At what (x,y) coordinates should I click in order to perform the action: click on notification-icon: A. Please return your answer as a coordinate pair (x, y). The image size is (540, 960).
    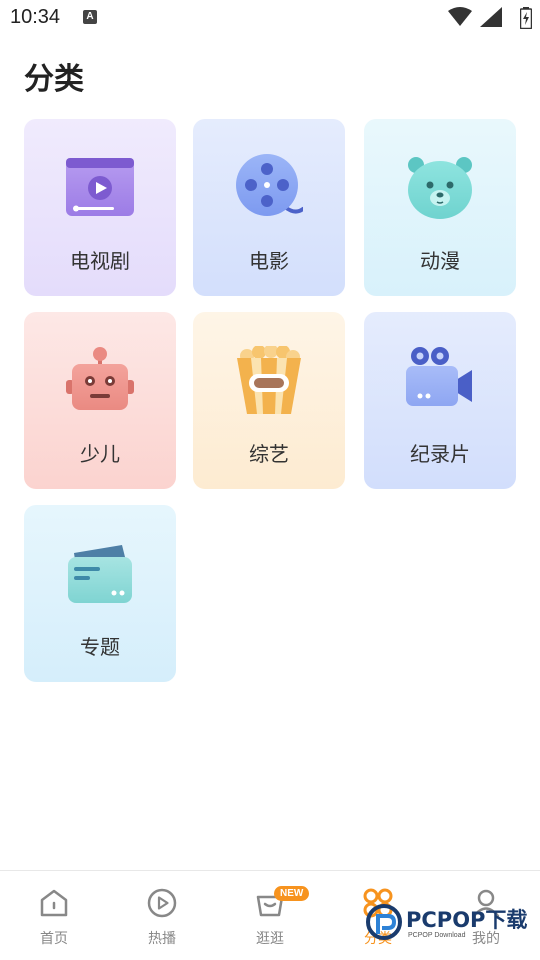
    Looking at the image, I should click on (90, 17).